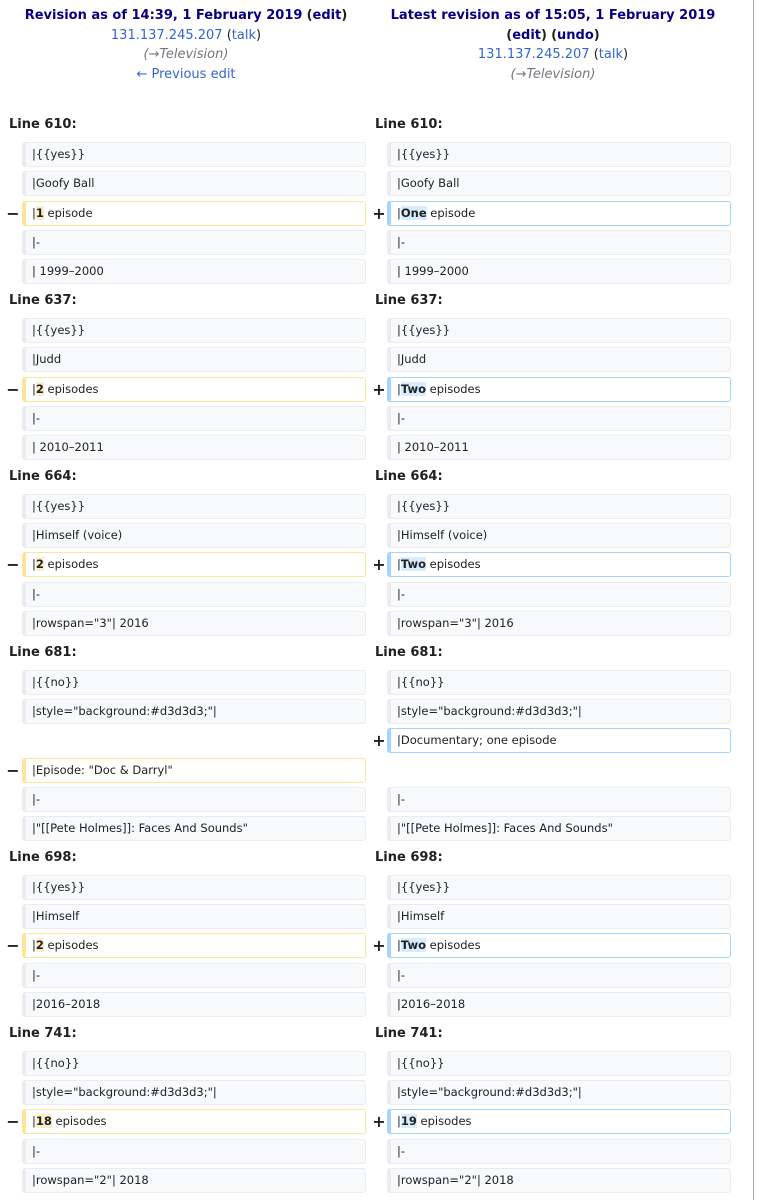  I want to click on line-number-right: Line 610:, so click(409, 124).